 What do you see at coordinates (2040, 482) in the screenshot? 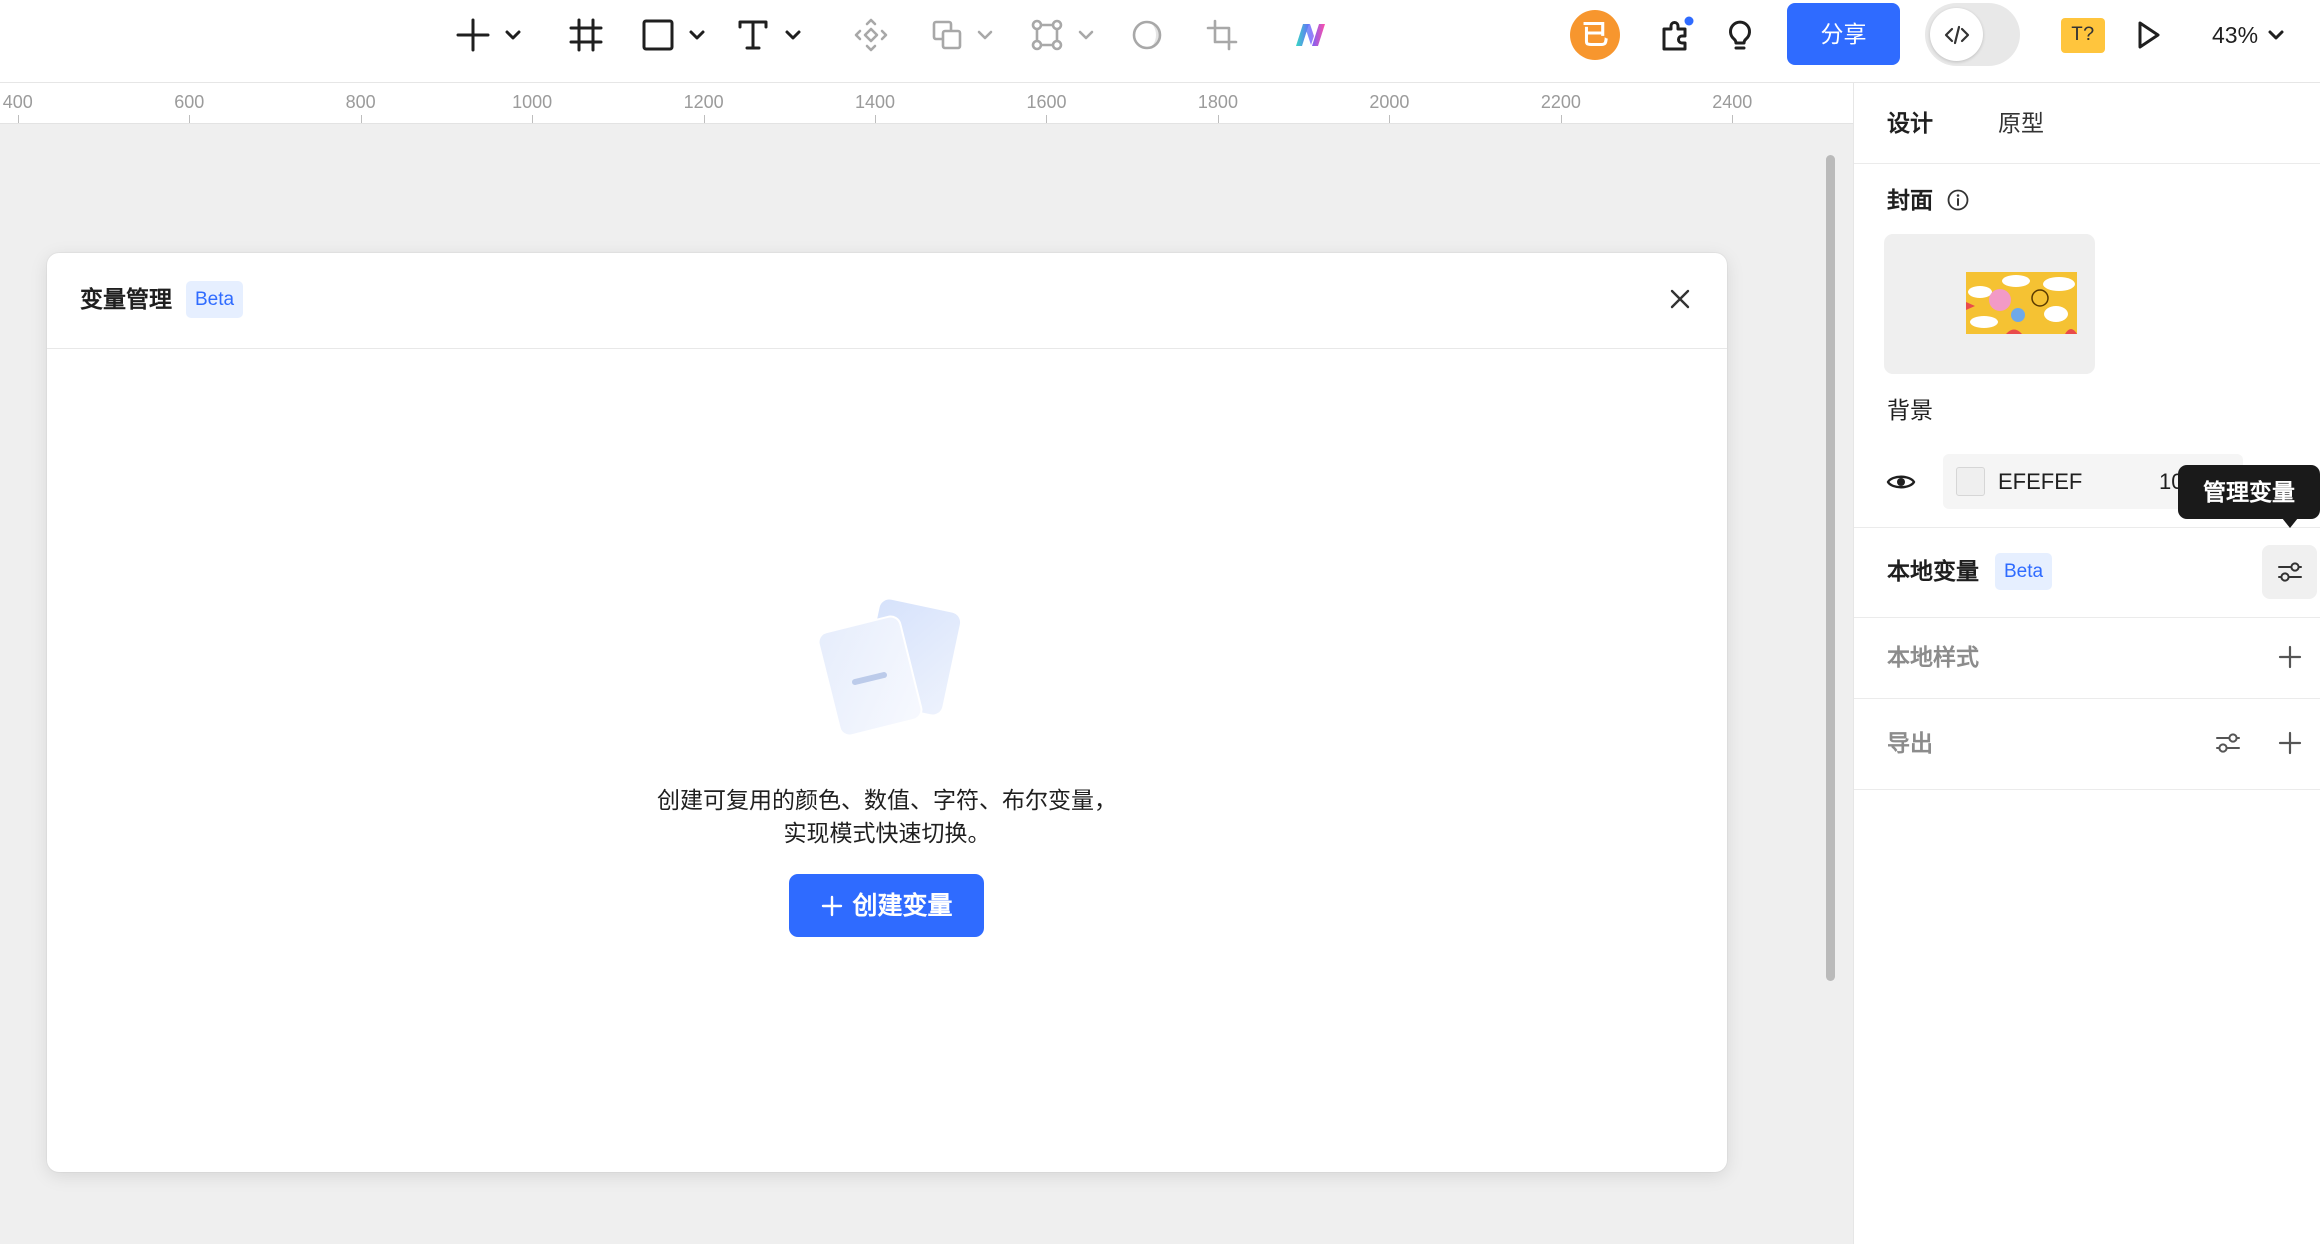
I see `color-hex-value: EFEFEF` at bounding box center [2040, 482].